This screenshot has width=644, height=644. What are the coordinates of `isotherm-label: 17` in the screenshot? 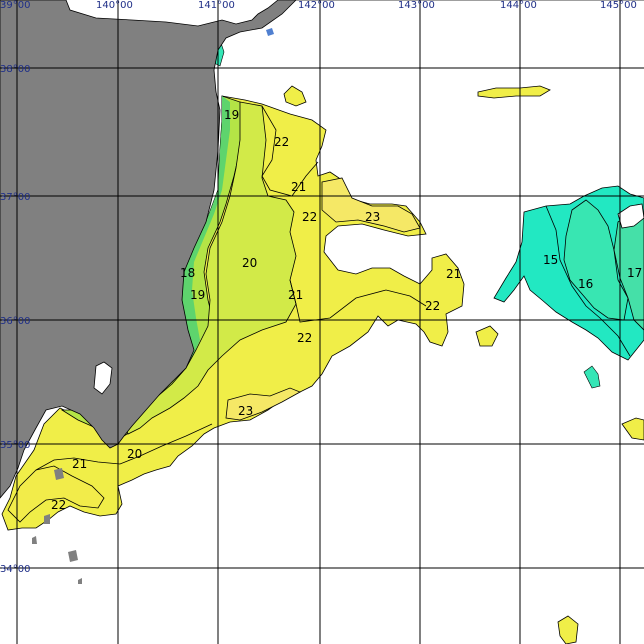 It's located at (634, 273).